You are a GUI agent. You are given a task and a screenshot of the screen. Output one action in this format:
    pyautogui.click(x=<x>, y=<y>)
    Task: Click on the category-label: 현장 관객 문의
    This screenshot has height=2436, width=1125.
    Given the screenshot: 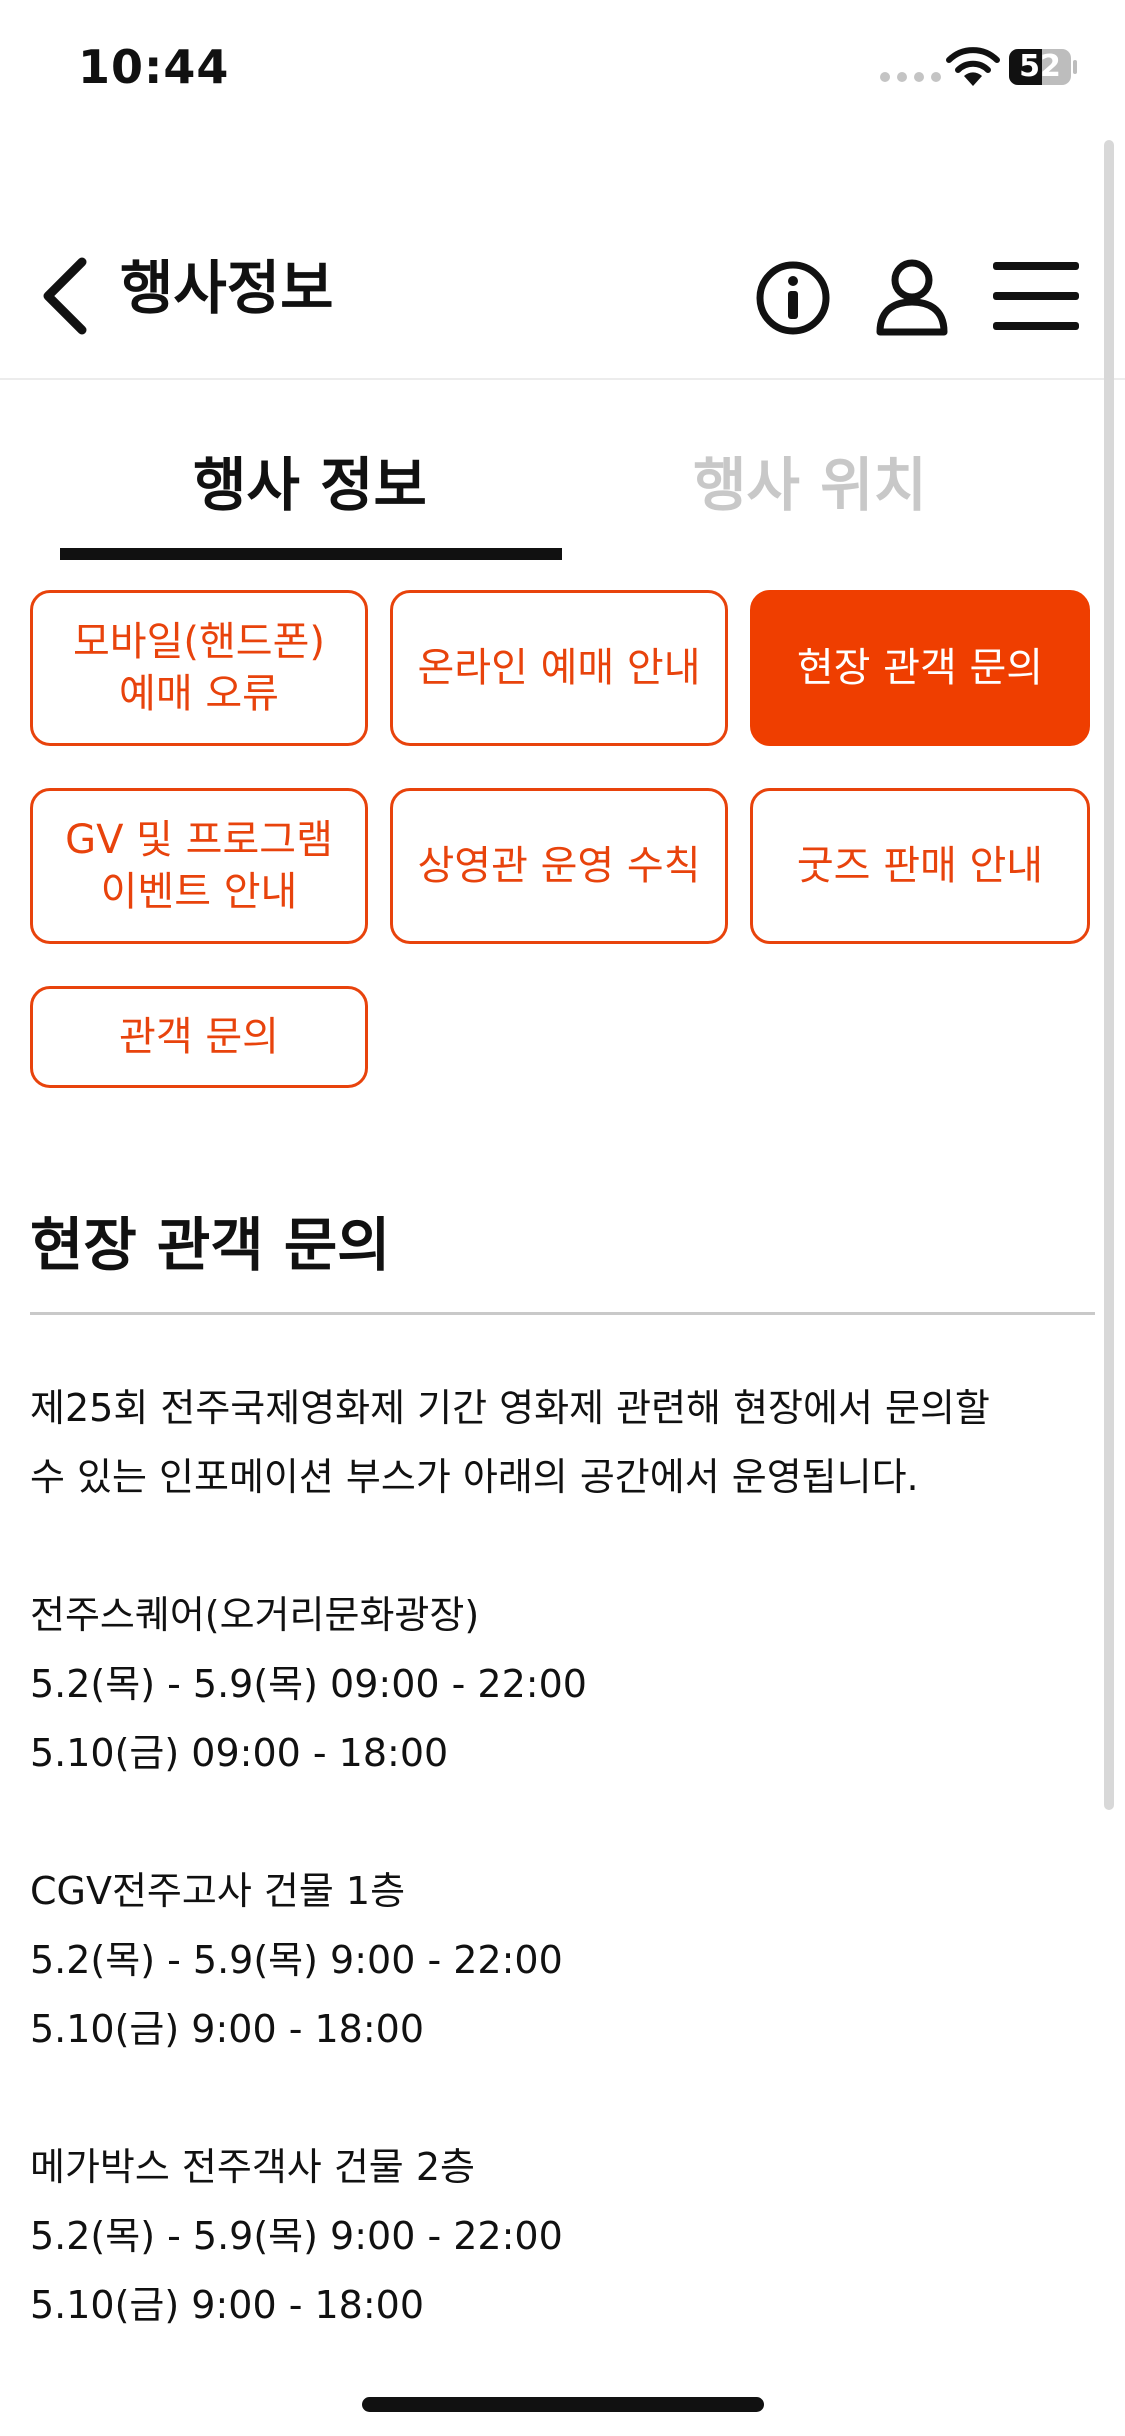 What is the action you would take?
    pyautogui.click(x=920, y=668)
    